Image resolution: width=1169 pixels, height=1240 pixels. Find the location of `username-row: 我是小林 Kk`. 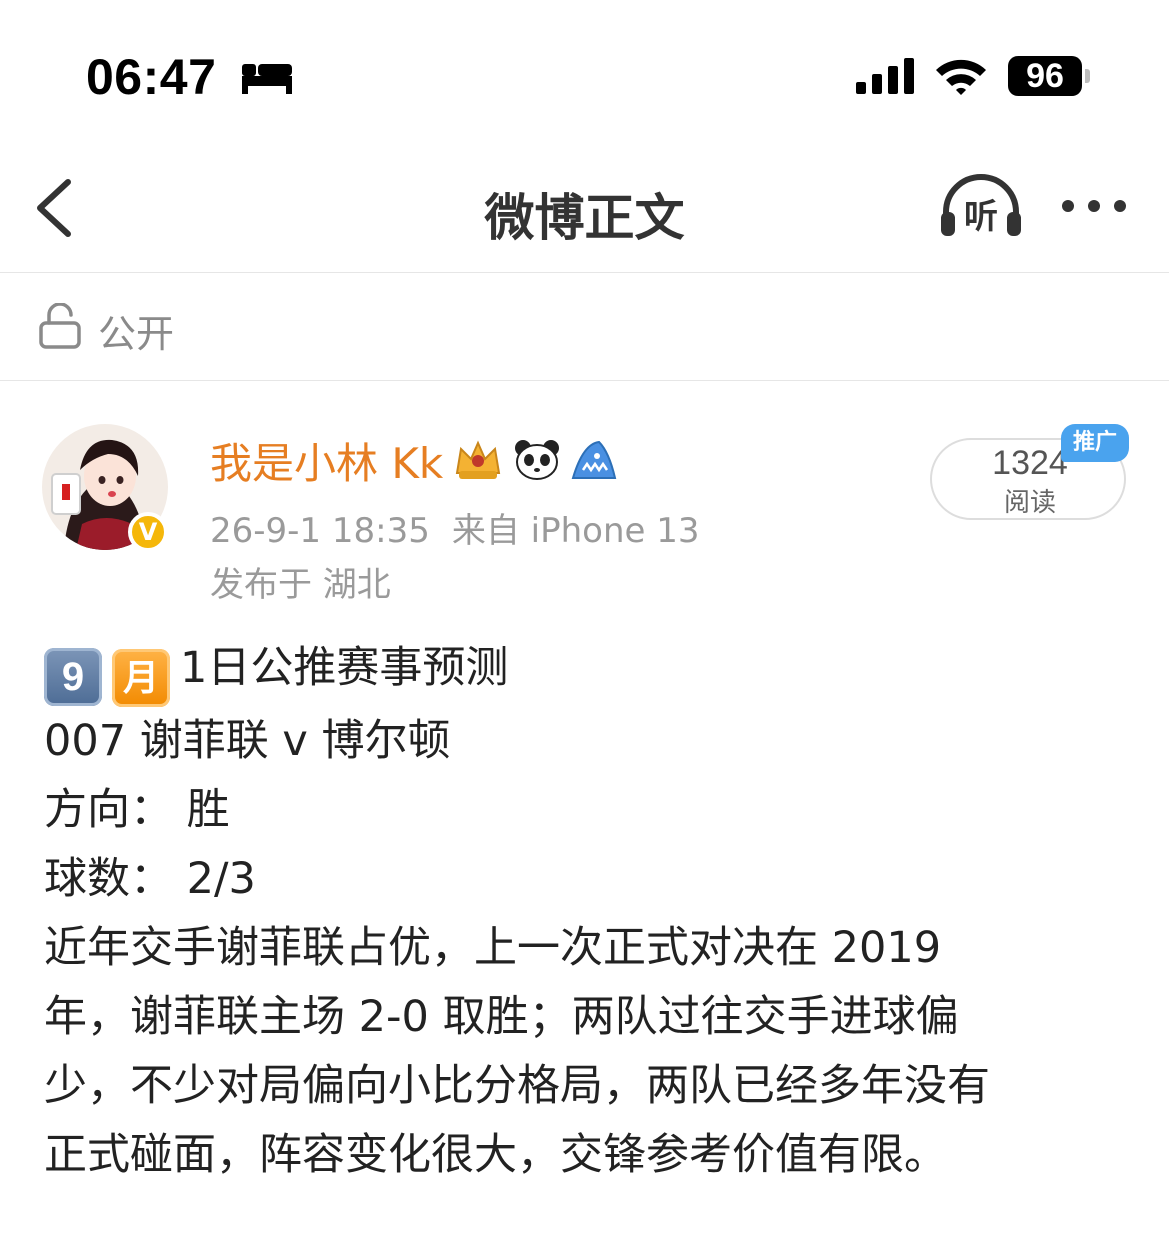

username-row: 我是小林 Kk is located at coordinates (414, 460).